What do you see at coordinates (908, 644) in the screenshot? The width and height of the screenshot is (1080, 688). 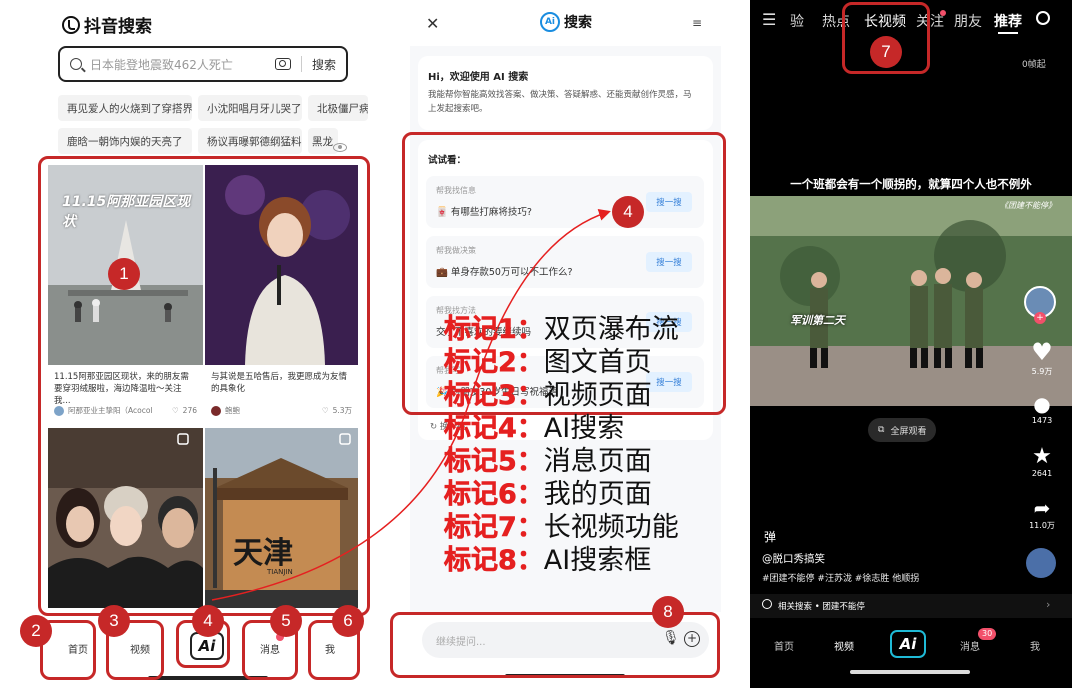 I see `tab-ai-search: Ai` at bounding box center [908, 644].